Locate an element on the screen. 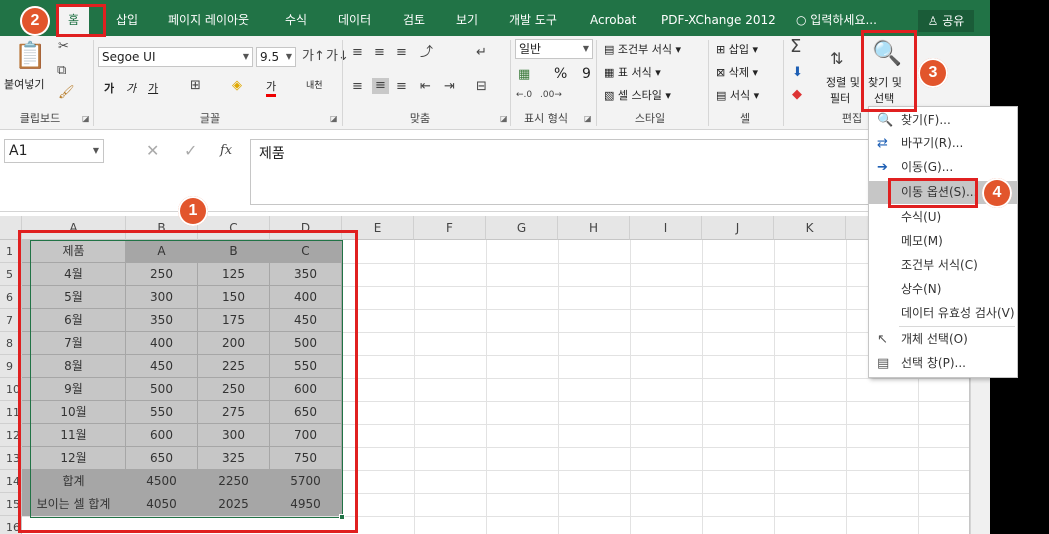 This screenshot has height=534, width=1049. tab-insert: 삽입 is located at coordinates (127, 18).